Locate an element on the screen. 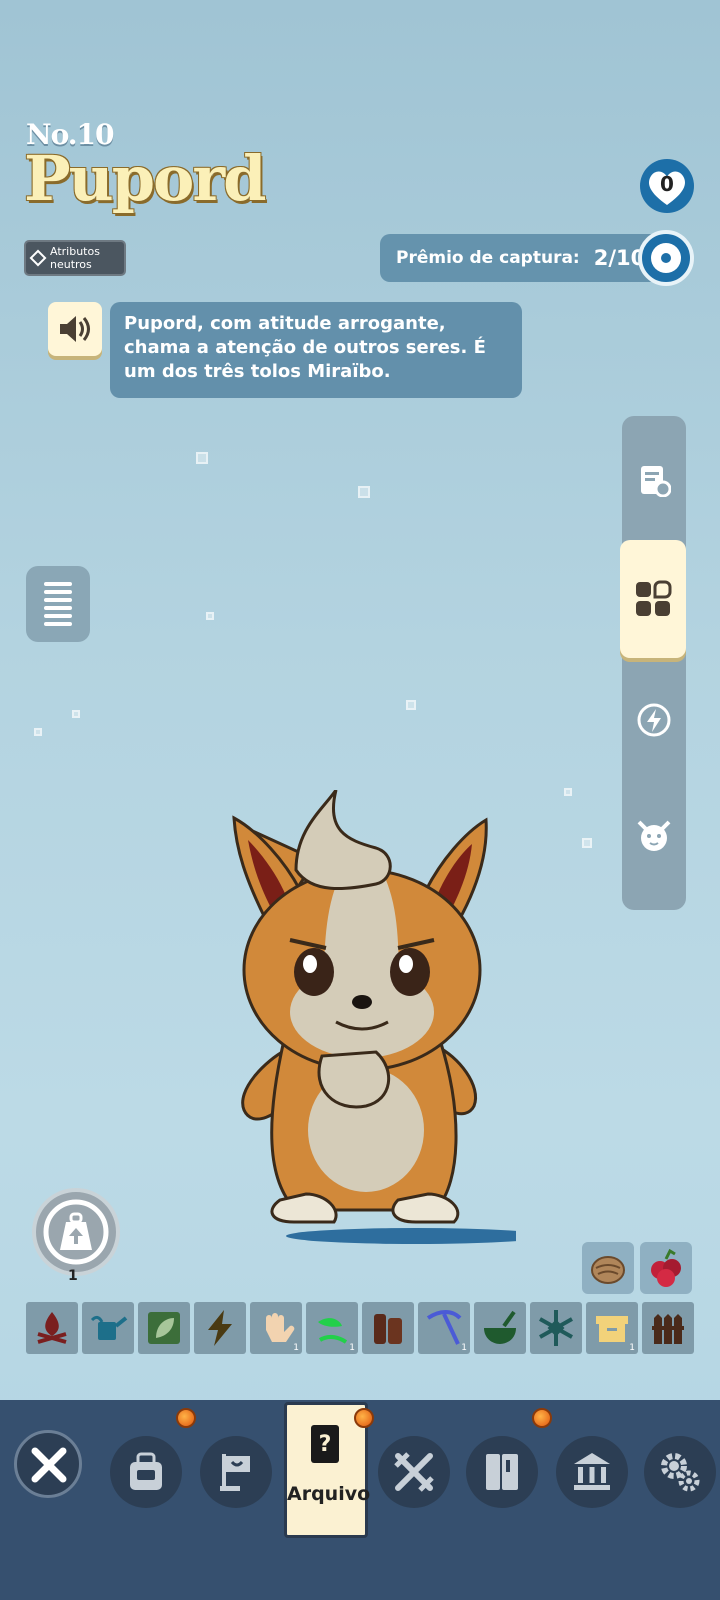 The image size is (720, 1600). heart-count: 0 is located at coordinates (667, 184).